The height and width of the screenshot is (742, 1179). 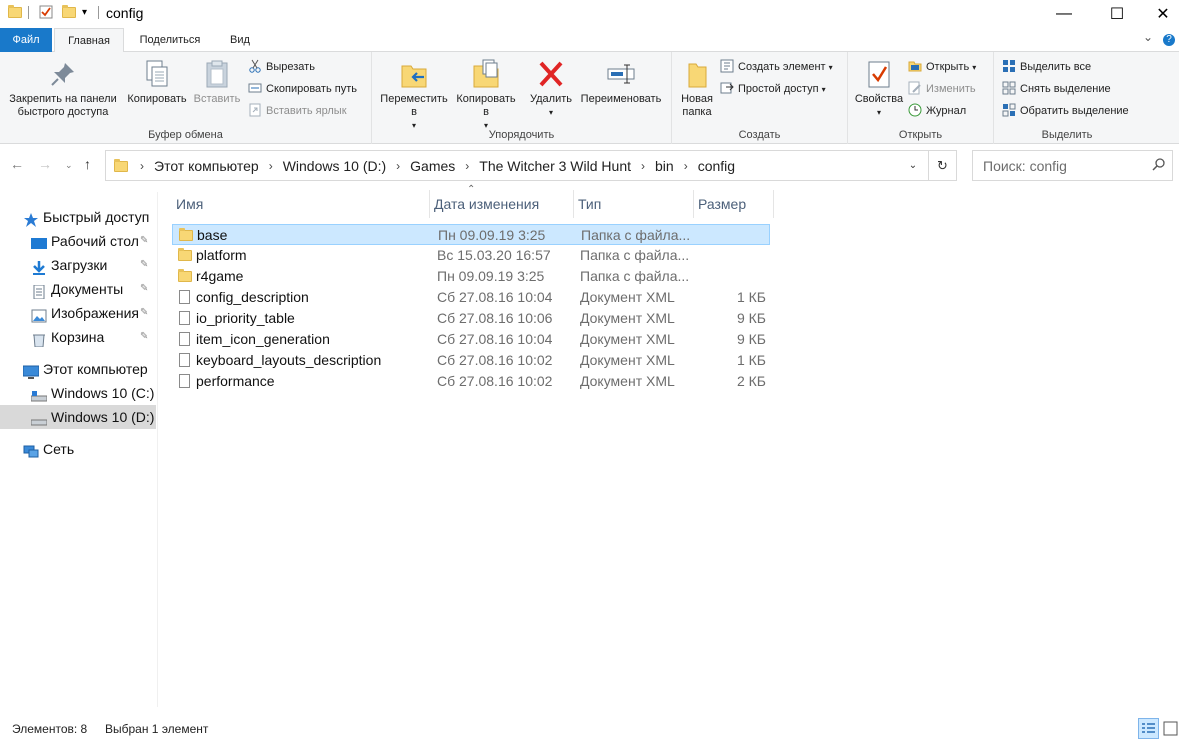 I want to click on copy-path-button: Скопировать путь, so click(x=302, y=89).